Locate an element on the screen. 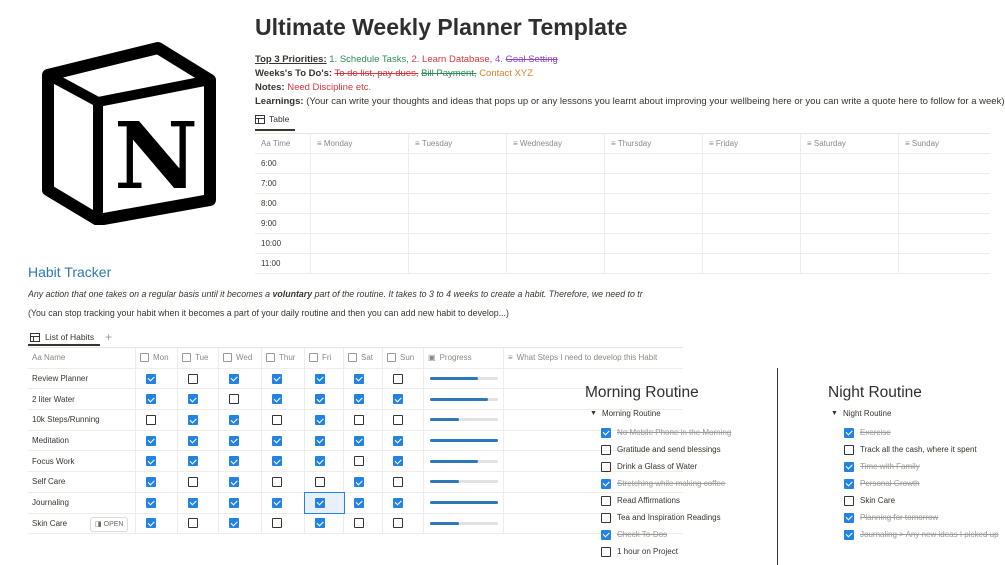  todo-text: Skin Care is located at coordinates (877, 500).